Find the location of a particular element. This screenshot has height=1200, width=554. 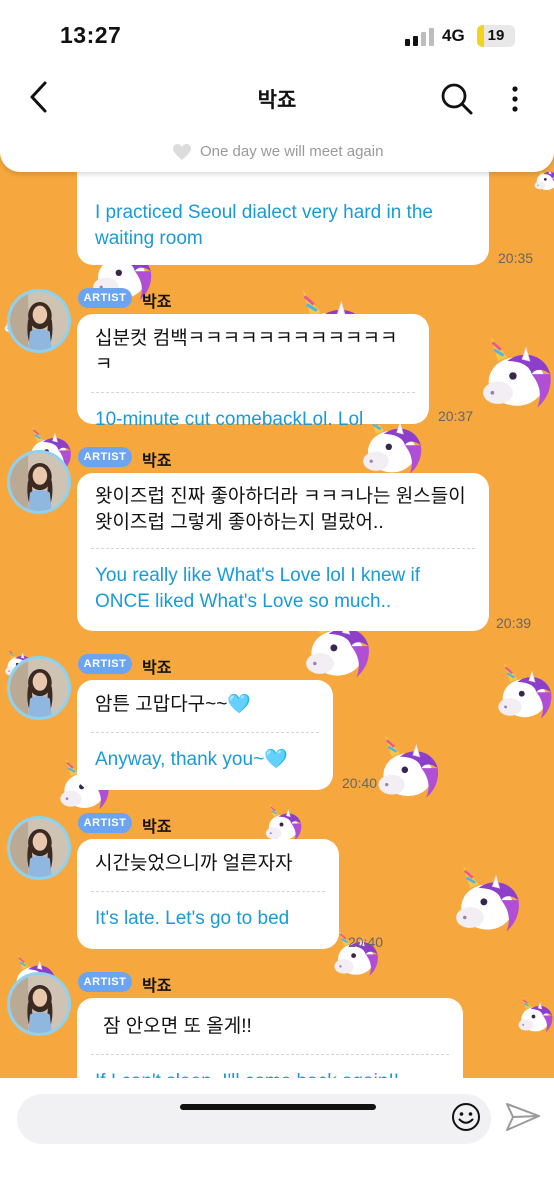

signal-icon is located at coordinates (419, 37).